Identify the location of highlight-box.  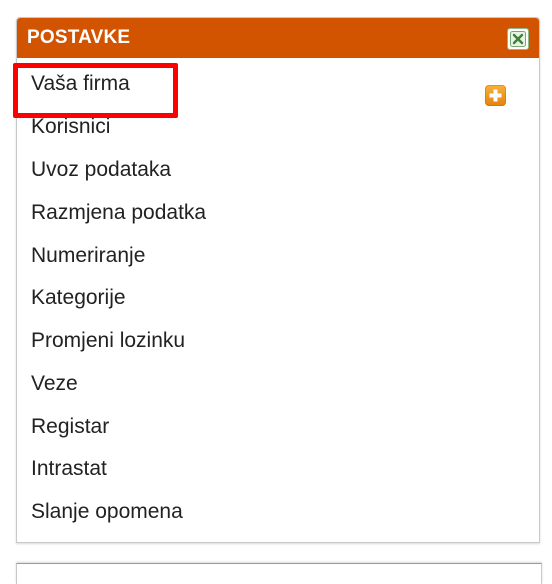
(95, 90).